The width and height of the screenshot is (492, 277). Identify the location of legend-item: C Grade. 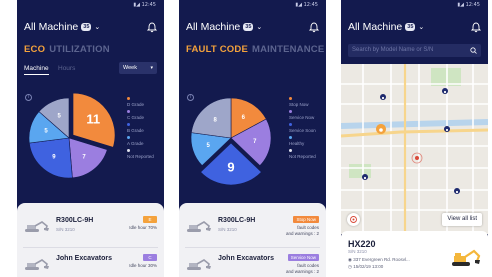
(145, 116).